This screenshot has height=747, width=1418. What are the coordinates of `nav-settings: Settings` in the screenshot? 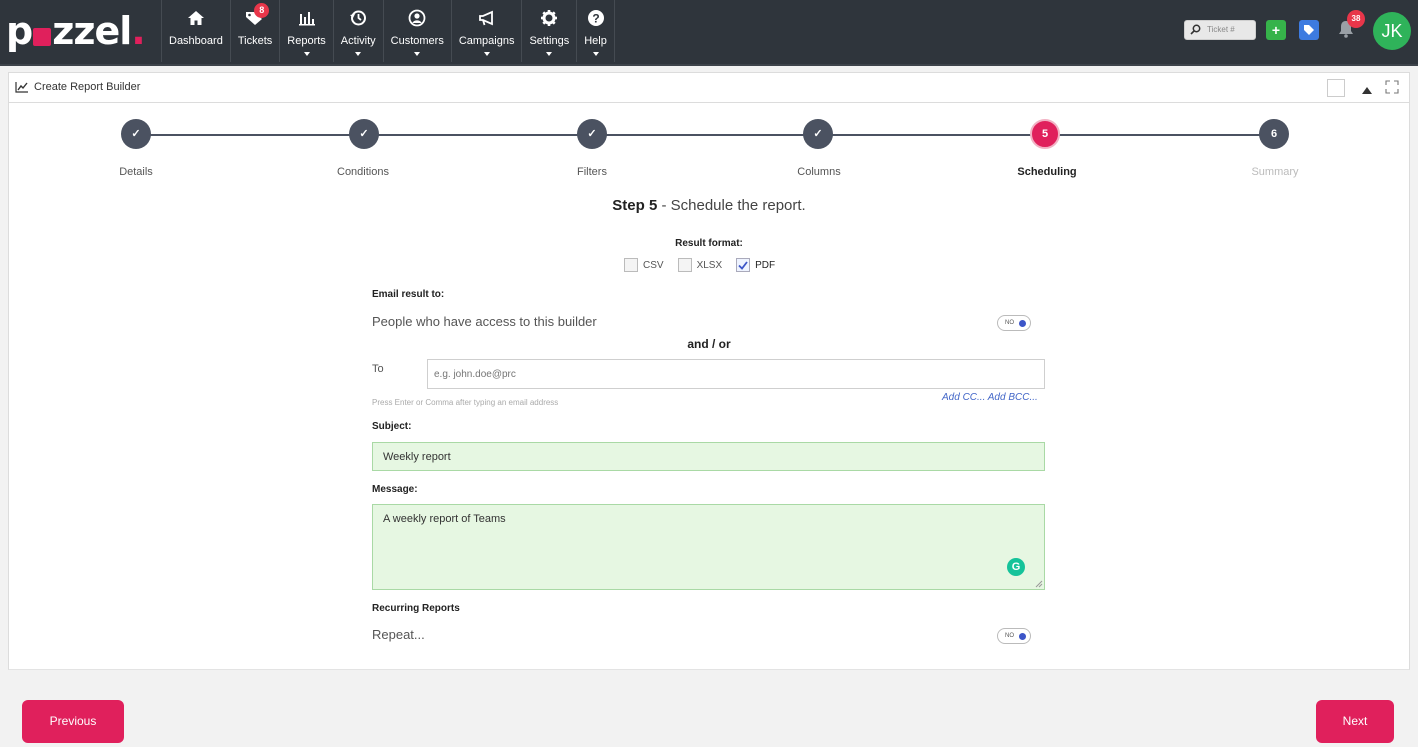 It's located at (548, 31).